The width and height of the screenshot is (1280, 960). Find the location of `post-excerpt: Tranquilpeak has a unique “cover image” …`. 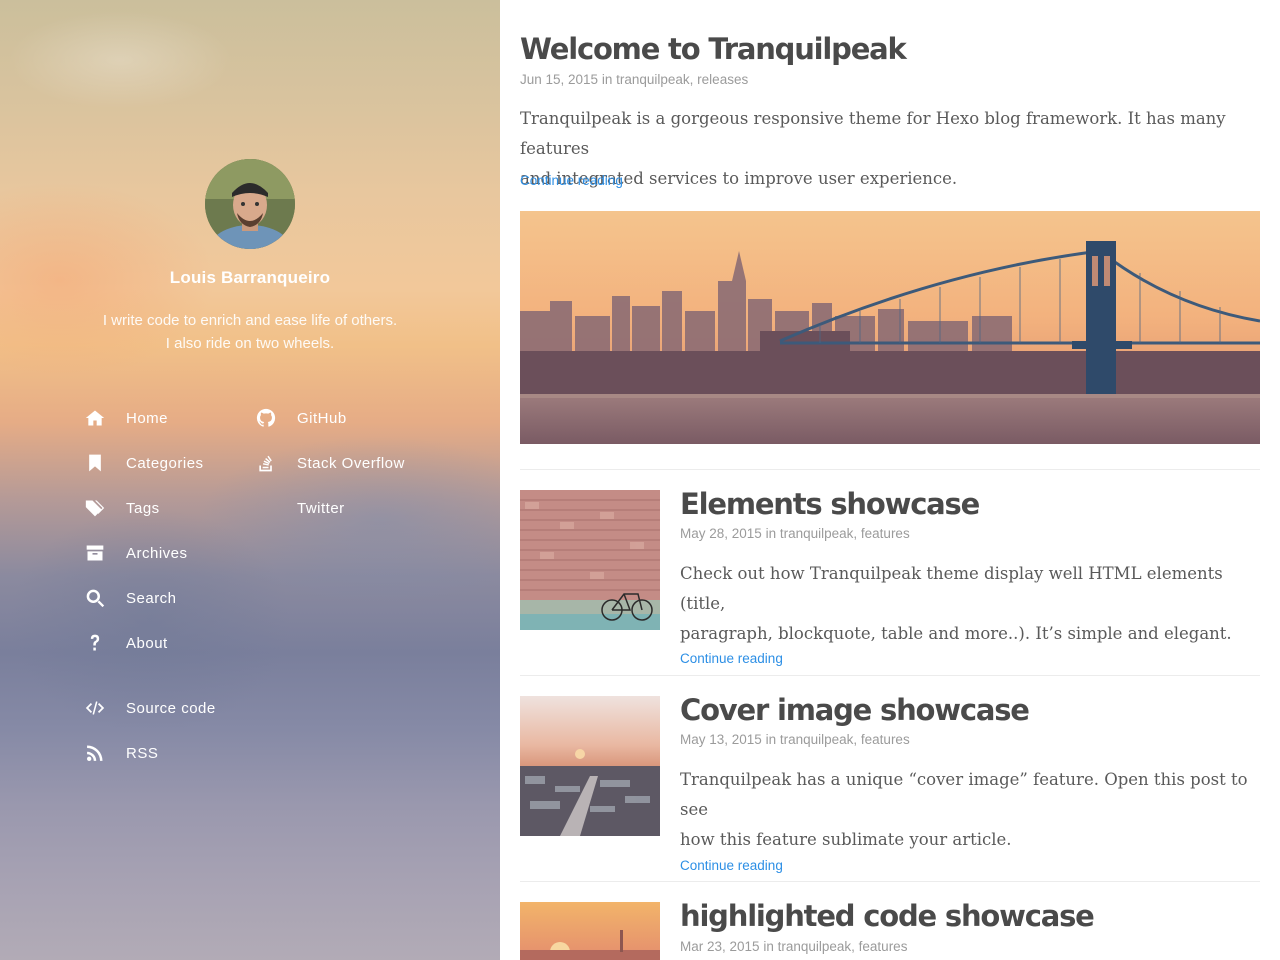

post-excerpt: Tranquilpeak has a unique “cover image” … is located at coordinates (970, 810).